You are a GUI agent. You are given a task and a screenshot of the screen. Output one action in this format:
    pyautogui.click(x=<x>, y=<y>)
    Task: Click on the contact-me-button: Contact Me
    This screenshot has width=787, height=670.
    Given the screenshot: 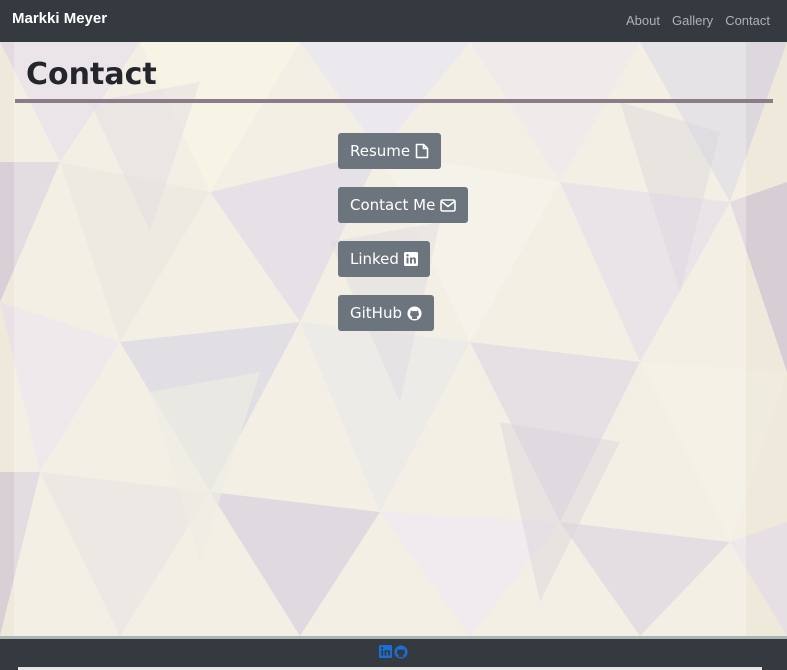 What is the action you would take?
    pyautogui.click(x=403, y=205)
    